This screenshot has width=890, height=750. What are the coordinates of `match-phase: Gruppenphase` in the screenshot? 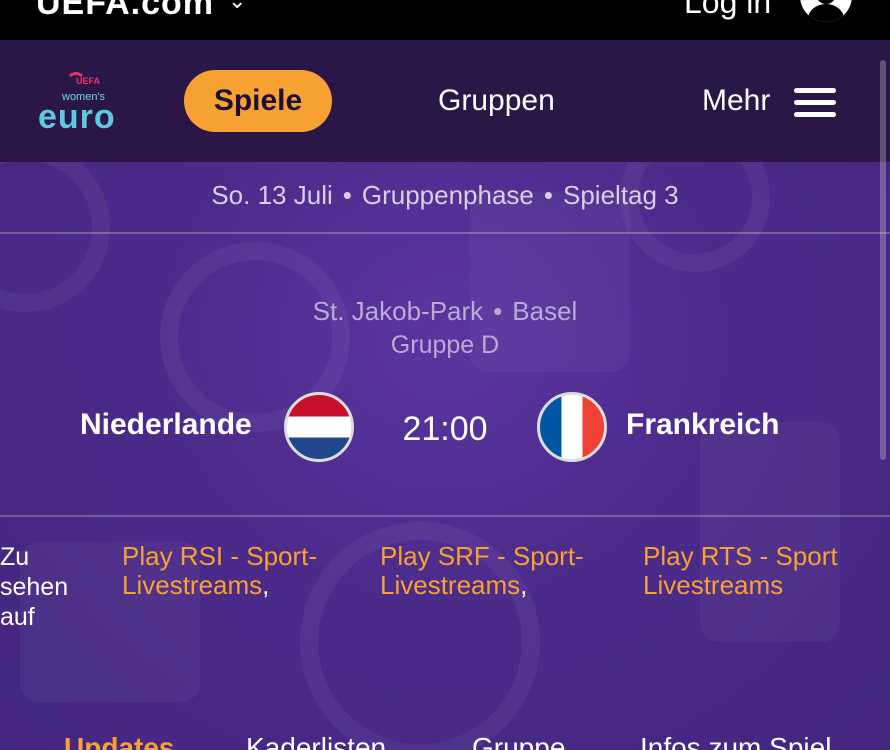 It's located at (447, 195).